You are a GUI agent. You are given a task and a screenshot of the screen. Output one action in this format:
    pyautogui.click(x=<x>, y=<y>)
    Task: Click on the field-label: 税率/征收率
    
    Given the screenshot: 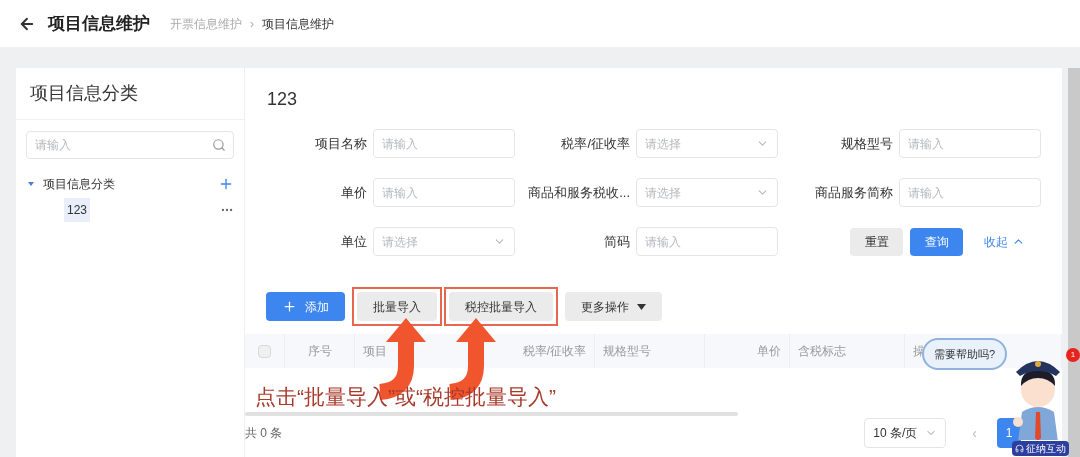 What is the action you would take?
    pyautogui.click(x=595, y=143)
    